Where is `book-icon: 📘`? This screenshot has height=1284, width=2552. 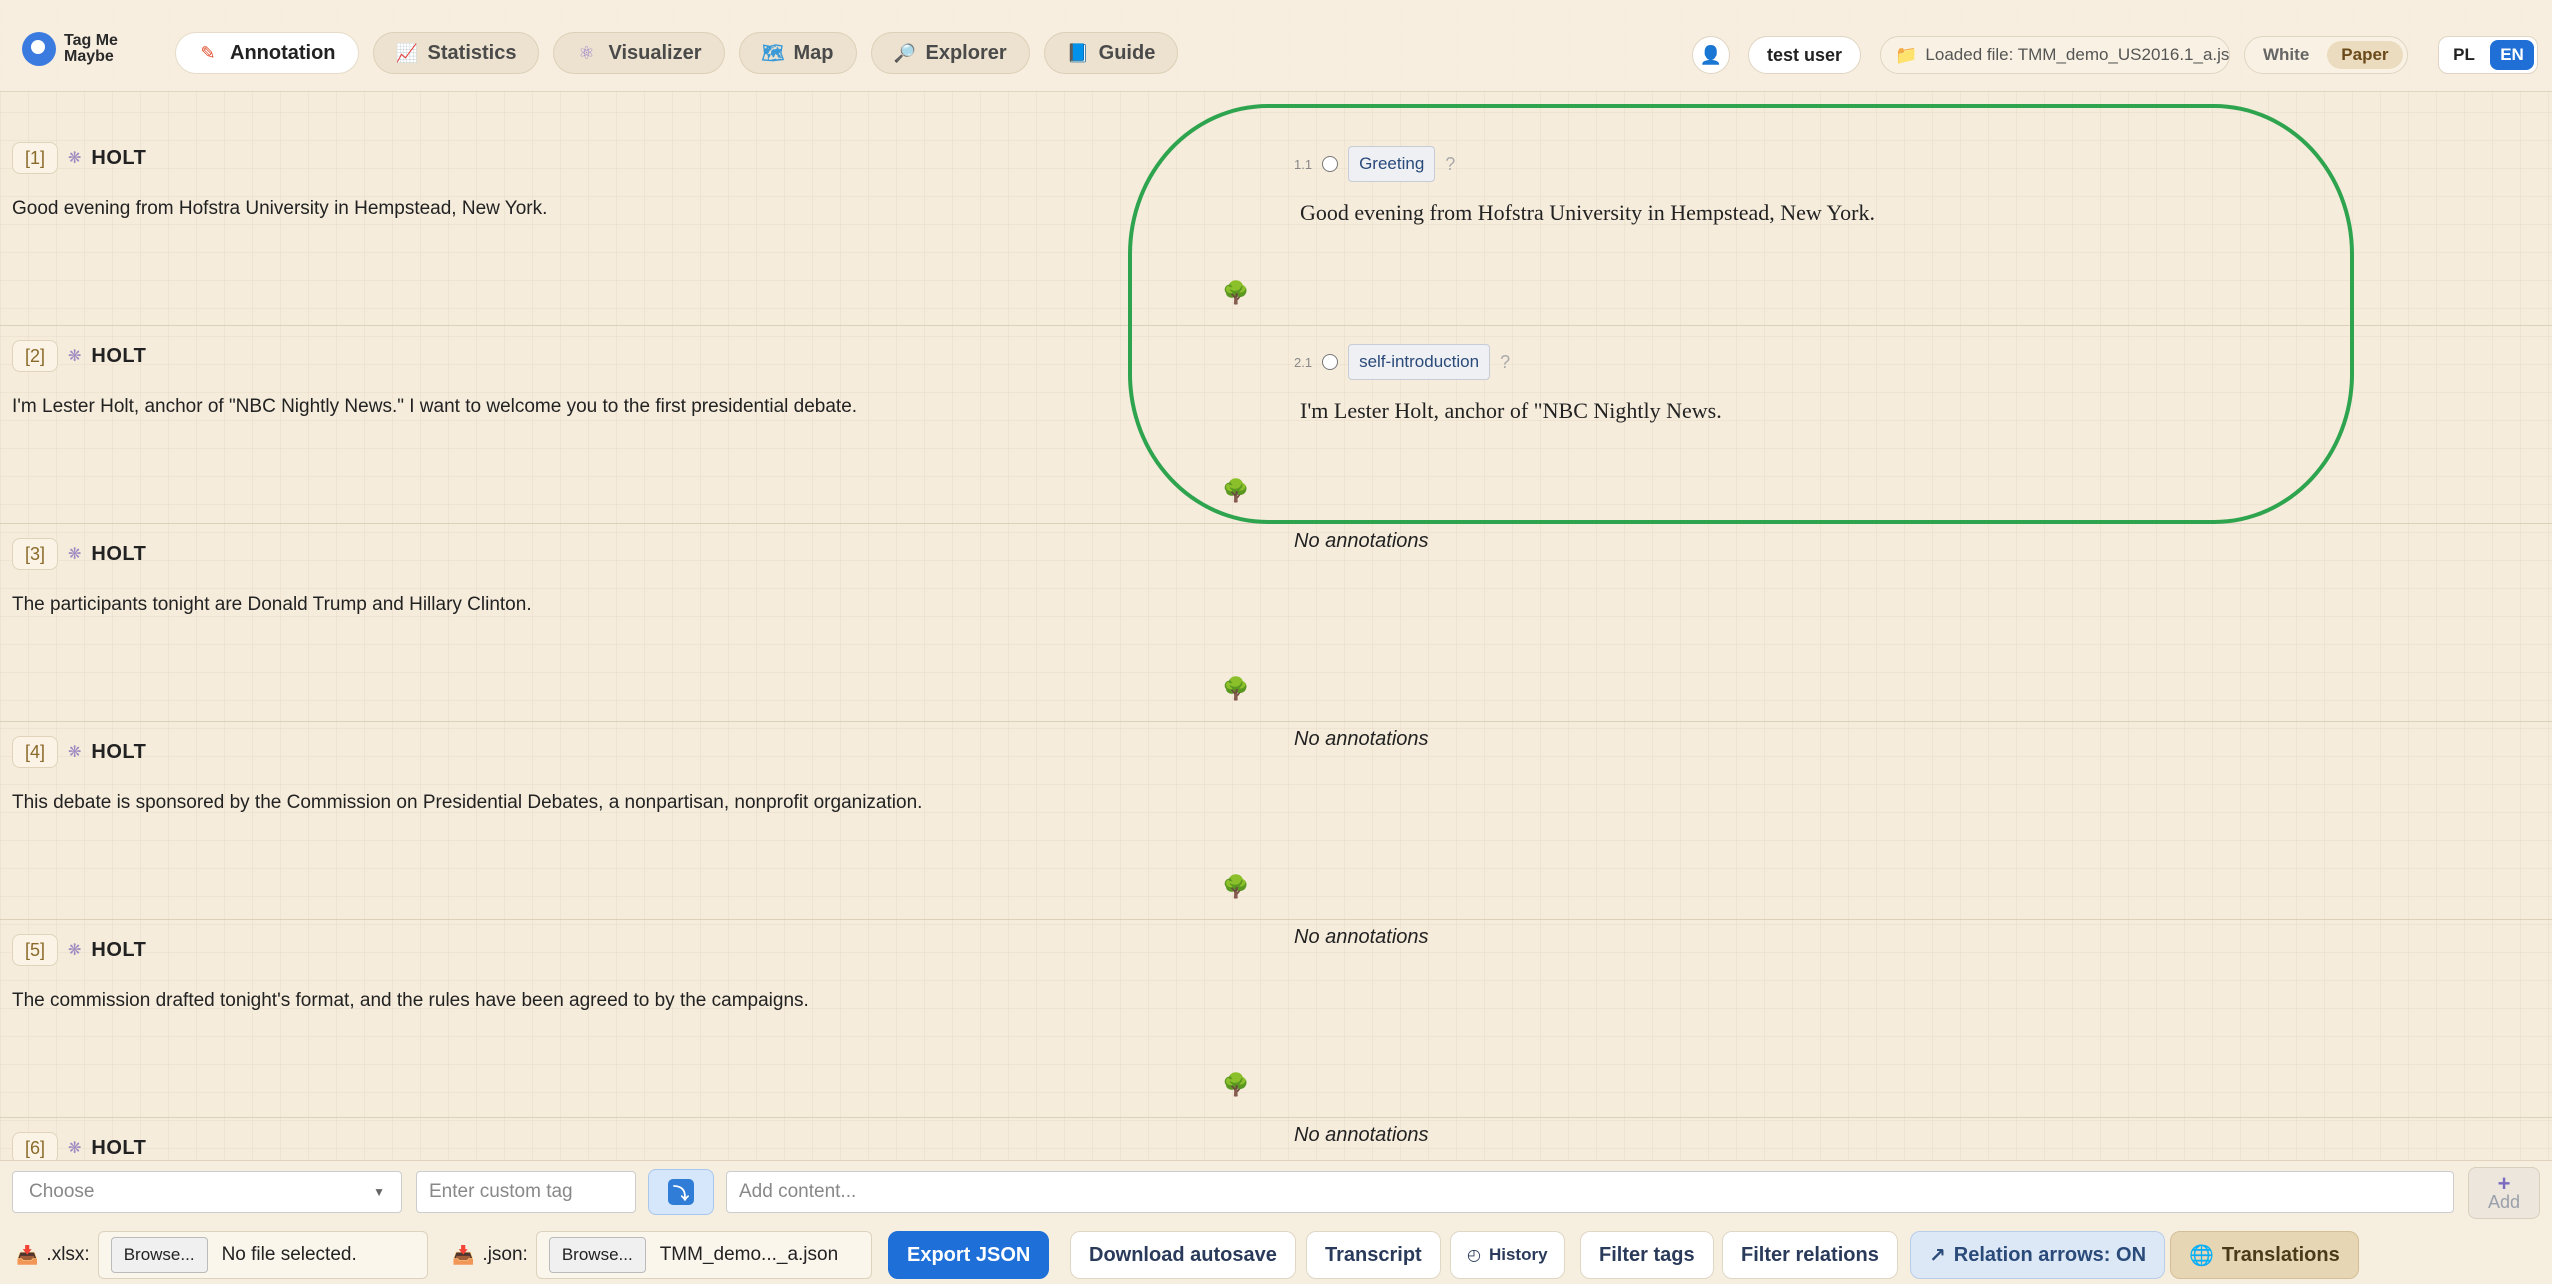
book-icon: 📘 is located at coordinates (1078, 52).